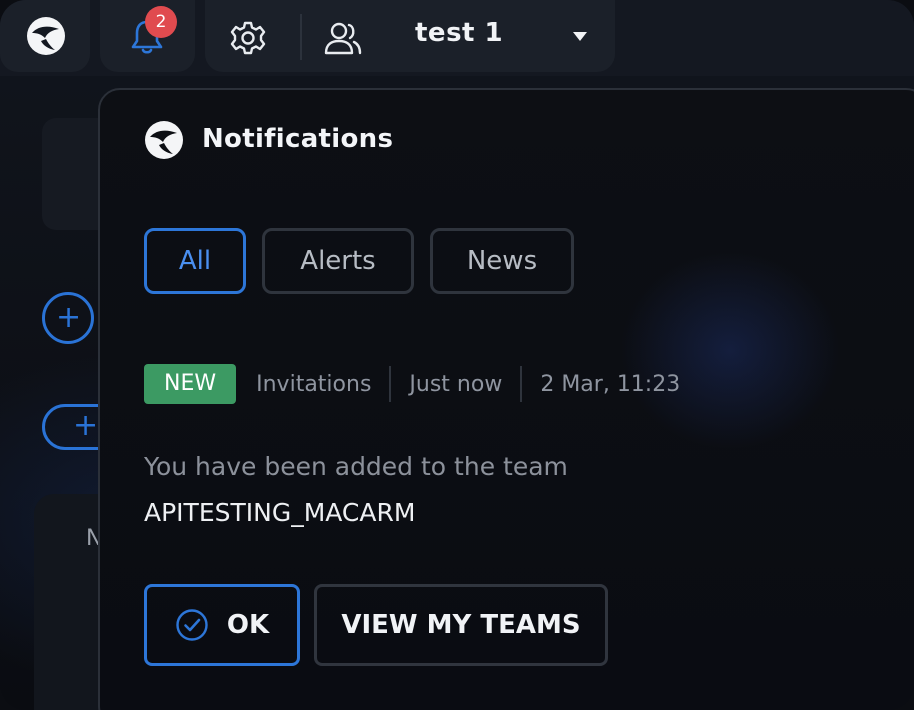  I want to click on notification-relative-time: Just now, so click(456, 384).